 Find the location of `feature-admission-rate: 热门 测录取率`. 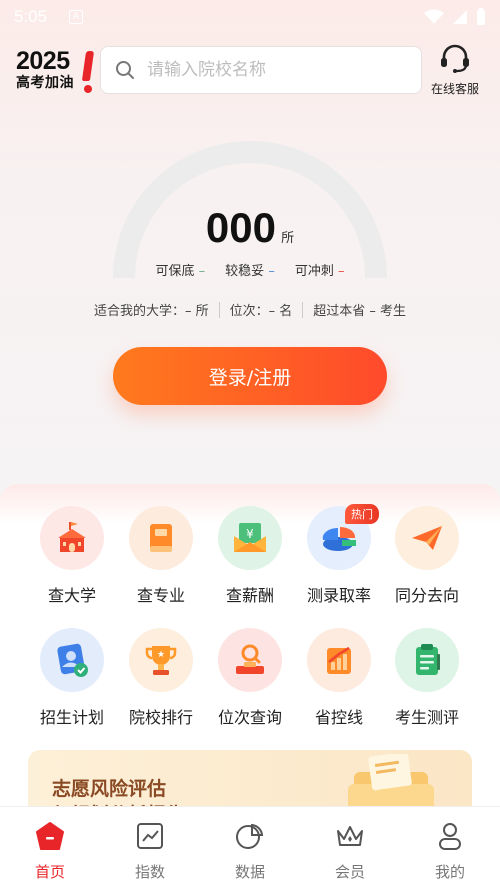

feature-admission-rate: 热门 测录取率 is located at coordinates (339, 555).